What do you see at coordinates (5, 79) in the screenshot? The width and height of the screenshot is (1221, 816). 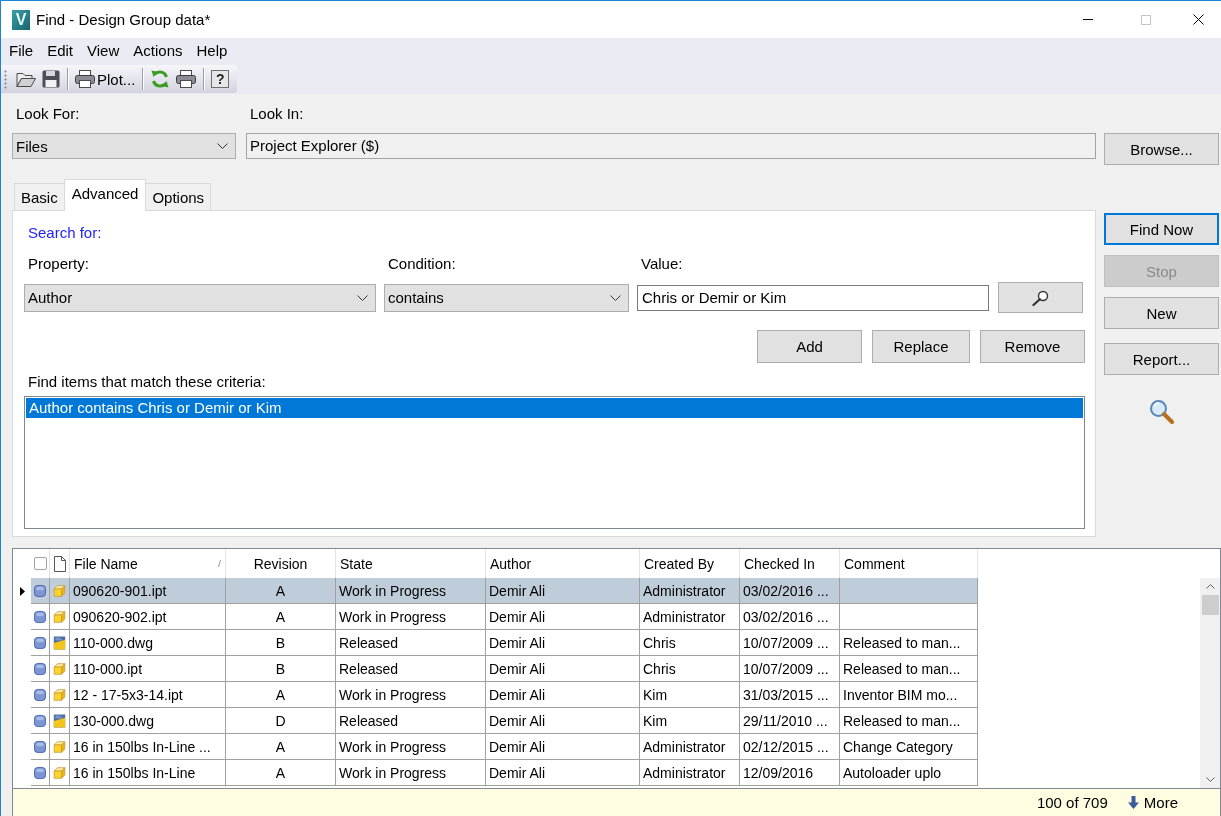 I see `grip-icon` at bounding box center [5, 79].